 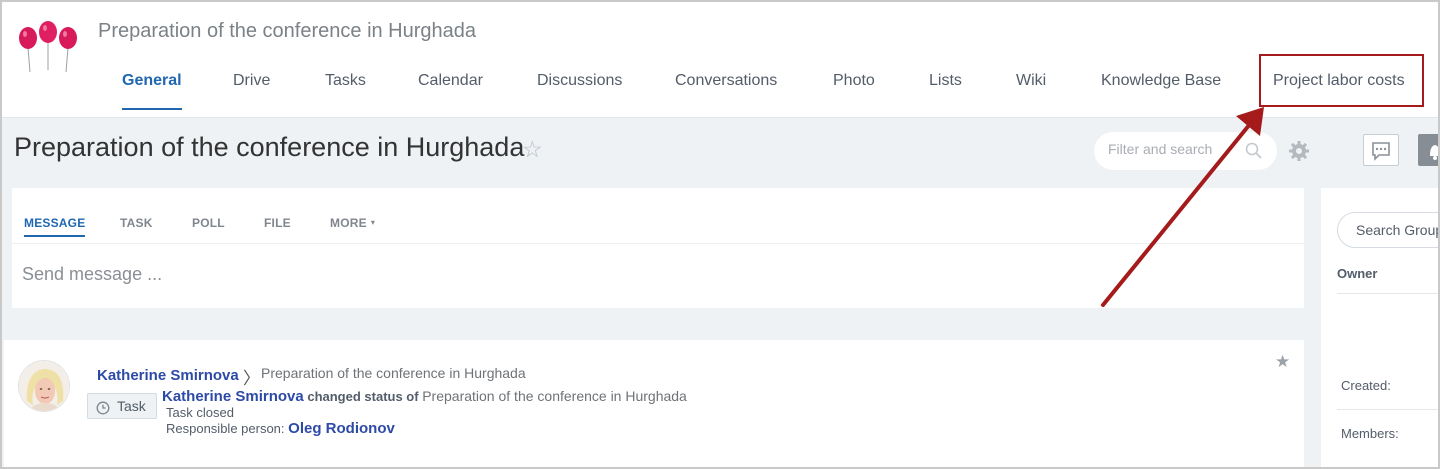 What do you see at coordinates (348, 223) in the screenshot?
I see `composer-tab-more-label: MORE` at bounding box center [348, 223].